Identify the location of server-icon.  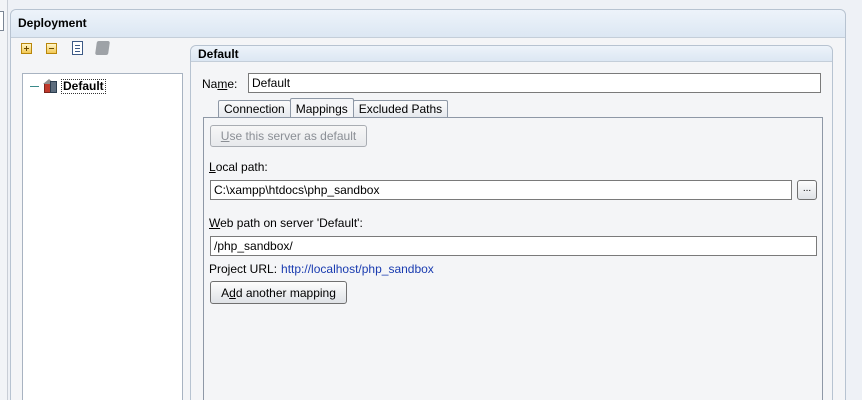
(50, 86).